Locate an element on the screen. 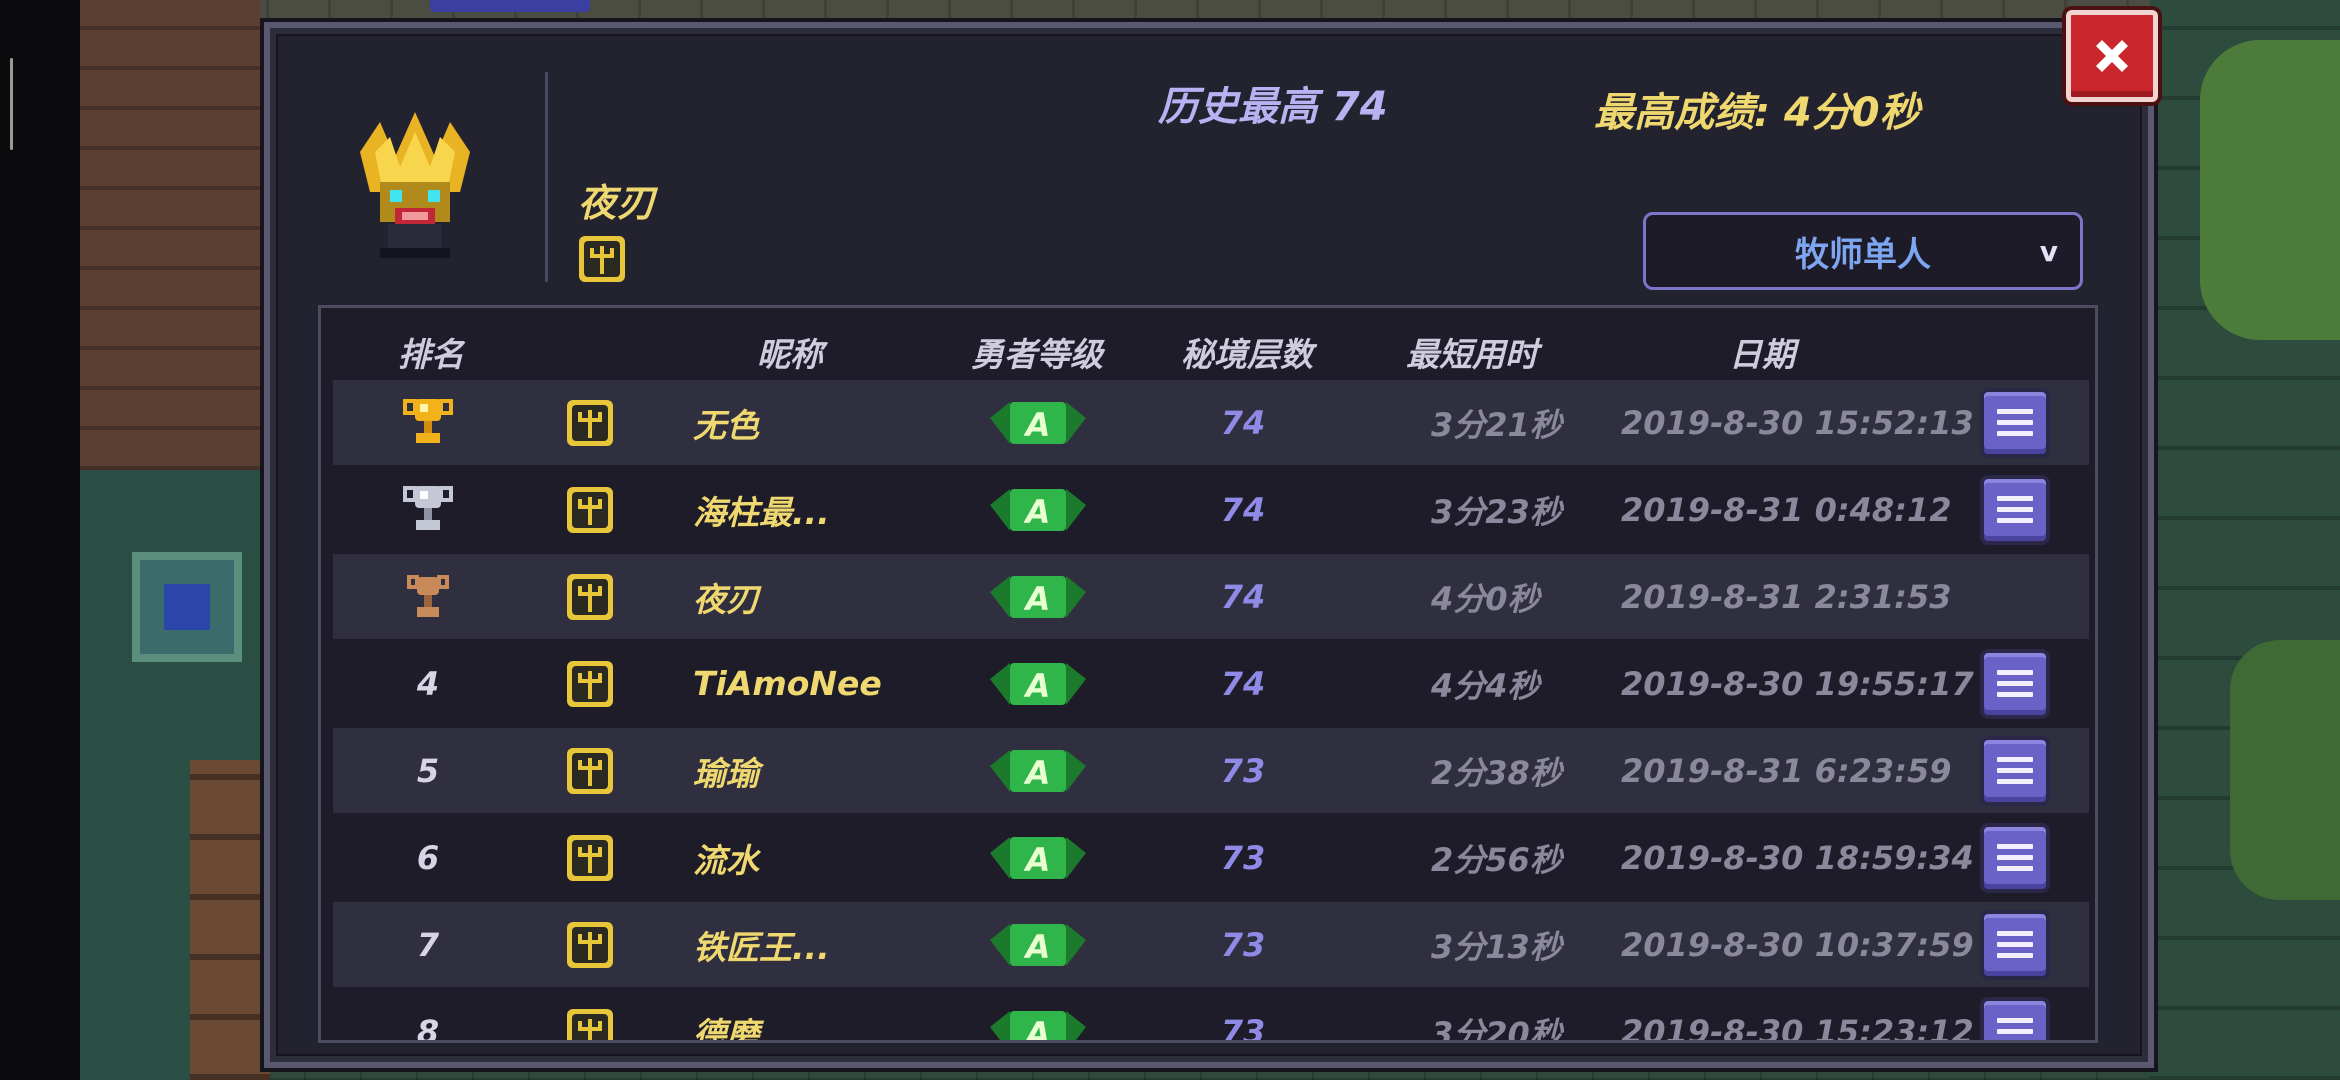 Image resolution: width=2340 pixels, height=1080 pixels. mode-dropdown: 牧师单人 v is located at coordinates (1863, 251).